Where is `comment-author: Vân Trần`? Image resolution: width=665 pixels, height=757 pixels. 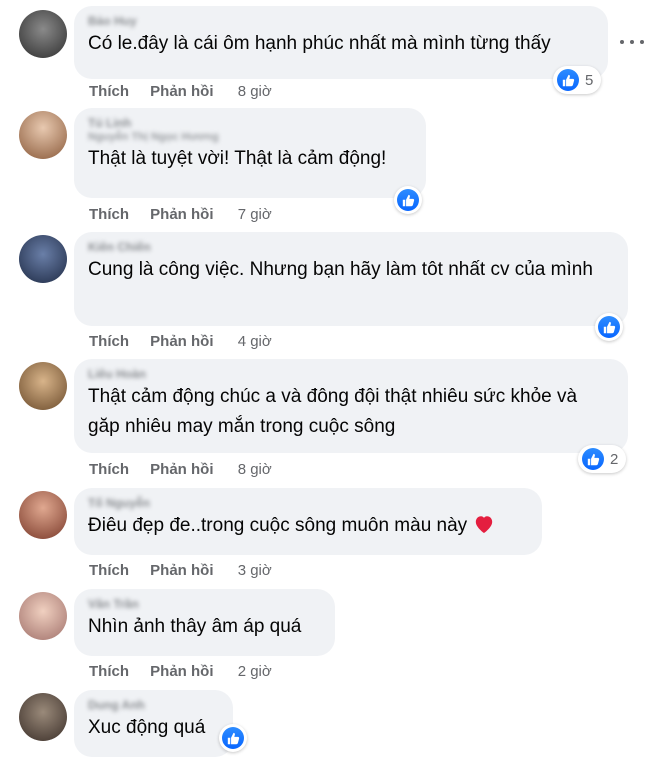 comment-author: Vân Trần is located at coordinates (204, 604).